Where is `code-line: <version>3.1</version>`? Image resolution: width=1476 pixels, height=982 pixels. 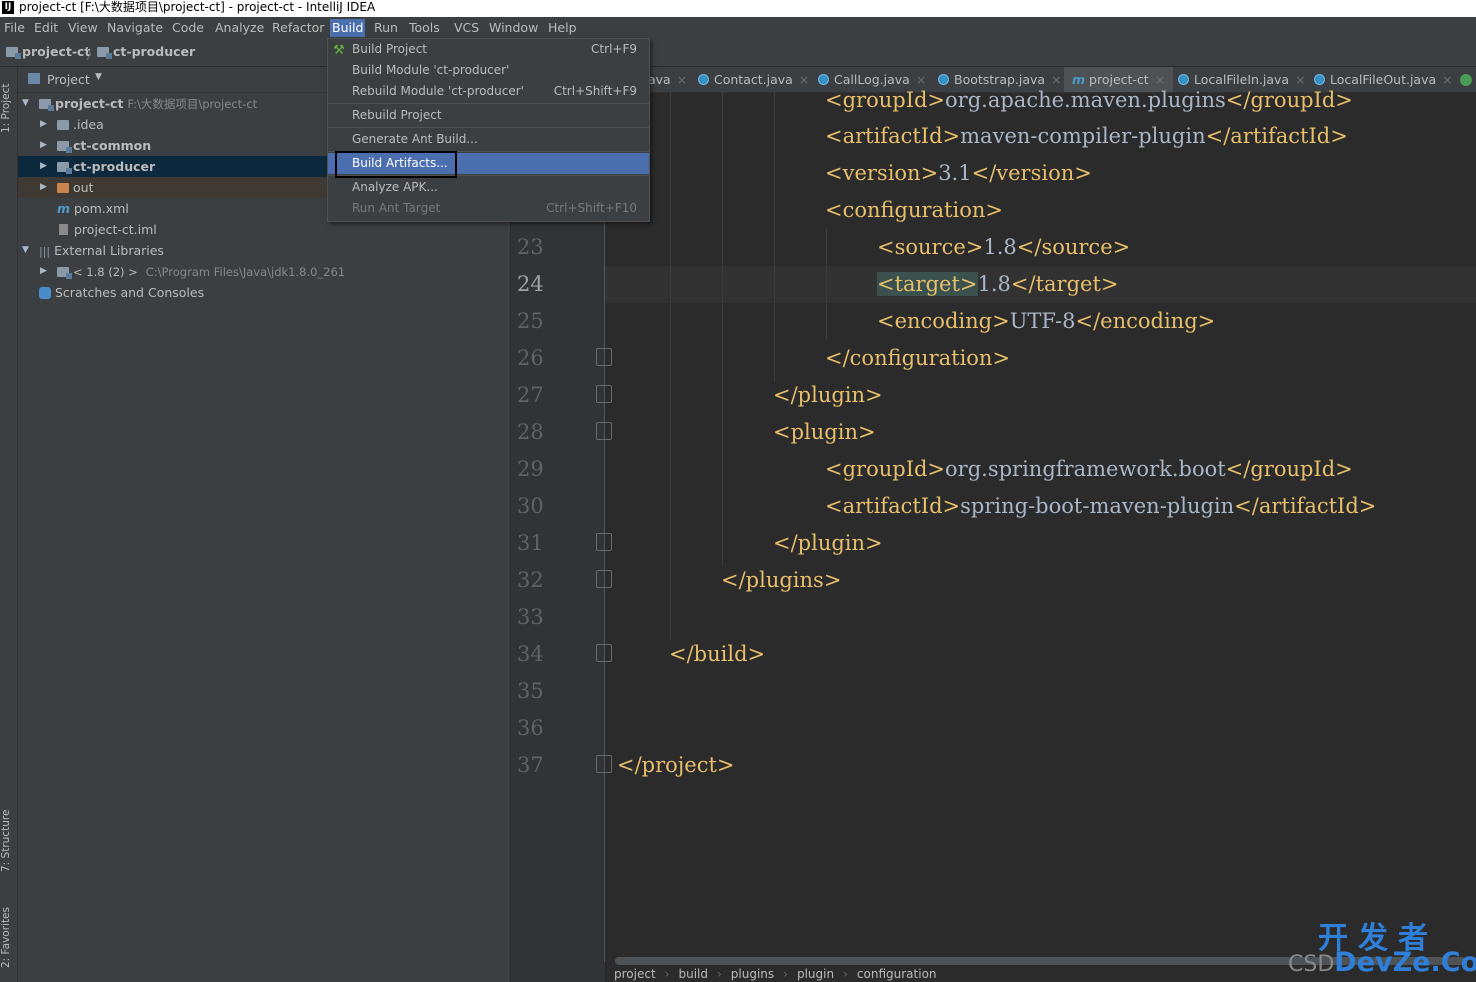 code-line: <version>3.1</version> is located at coordinates (958, 173).